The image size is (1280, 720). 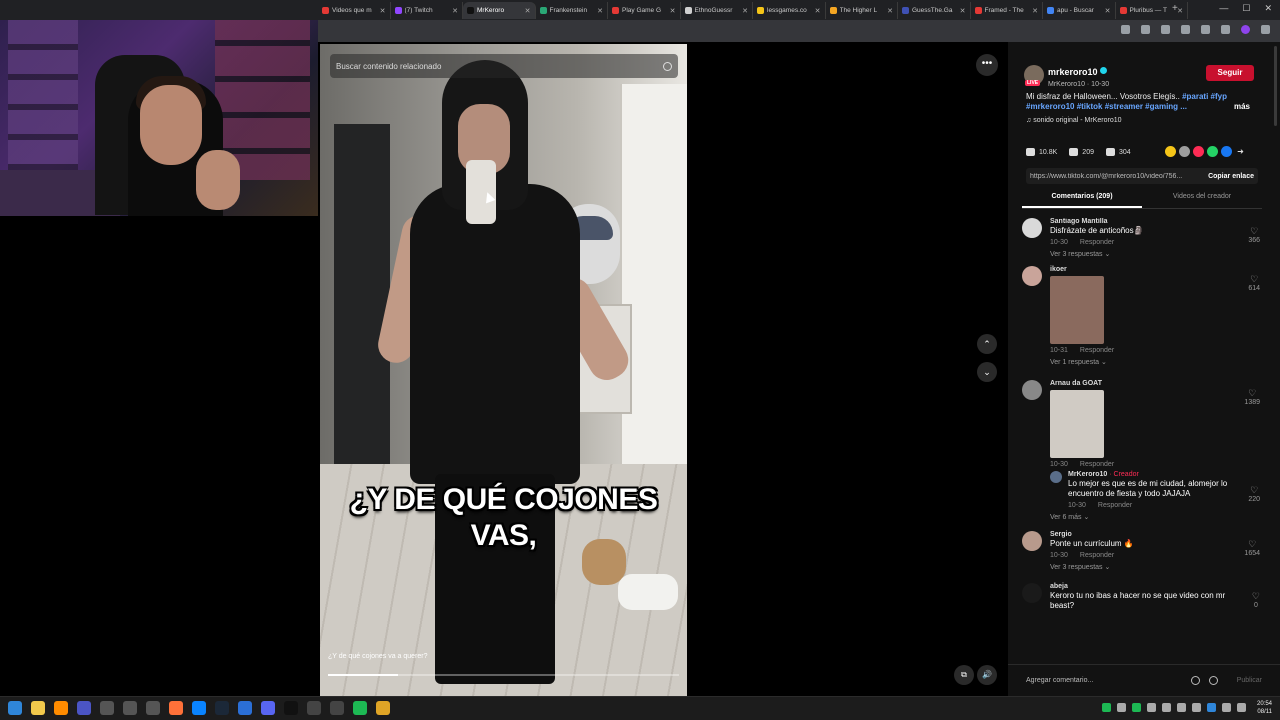 What do you see at coordinates (987, 372) in the screenshot?
I see `next-video-button: ⌄` at bounding box center [987, 372].